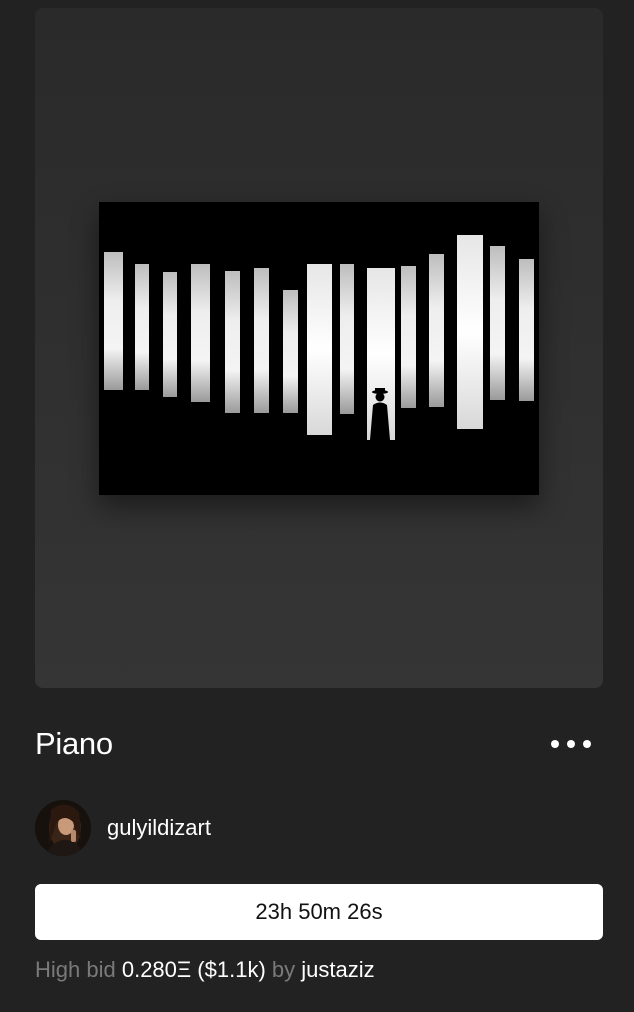 Image resolution: width=634 pixels, height=1012 pixels. What do you see at coordinates (74, 743) in the screenshot?
I see `artwork-title: Piano` at bounding box center [74, 743].